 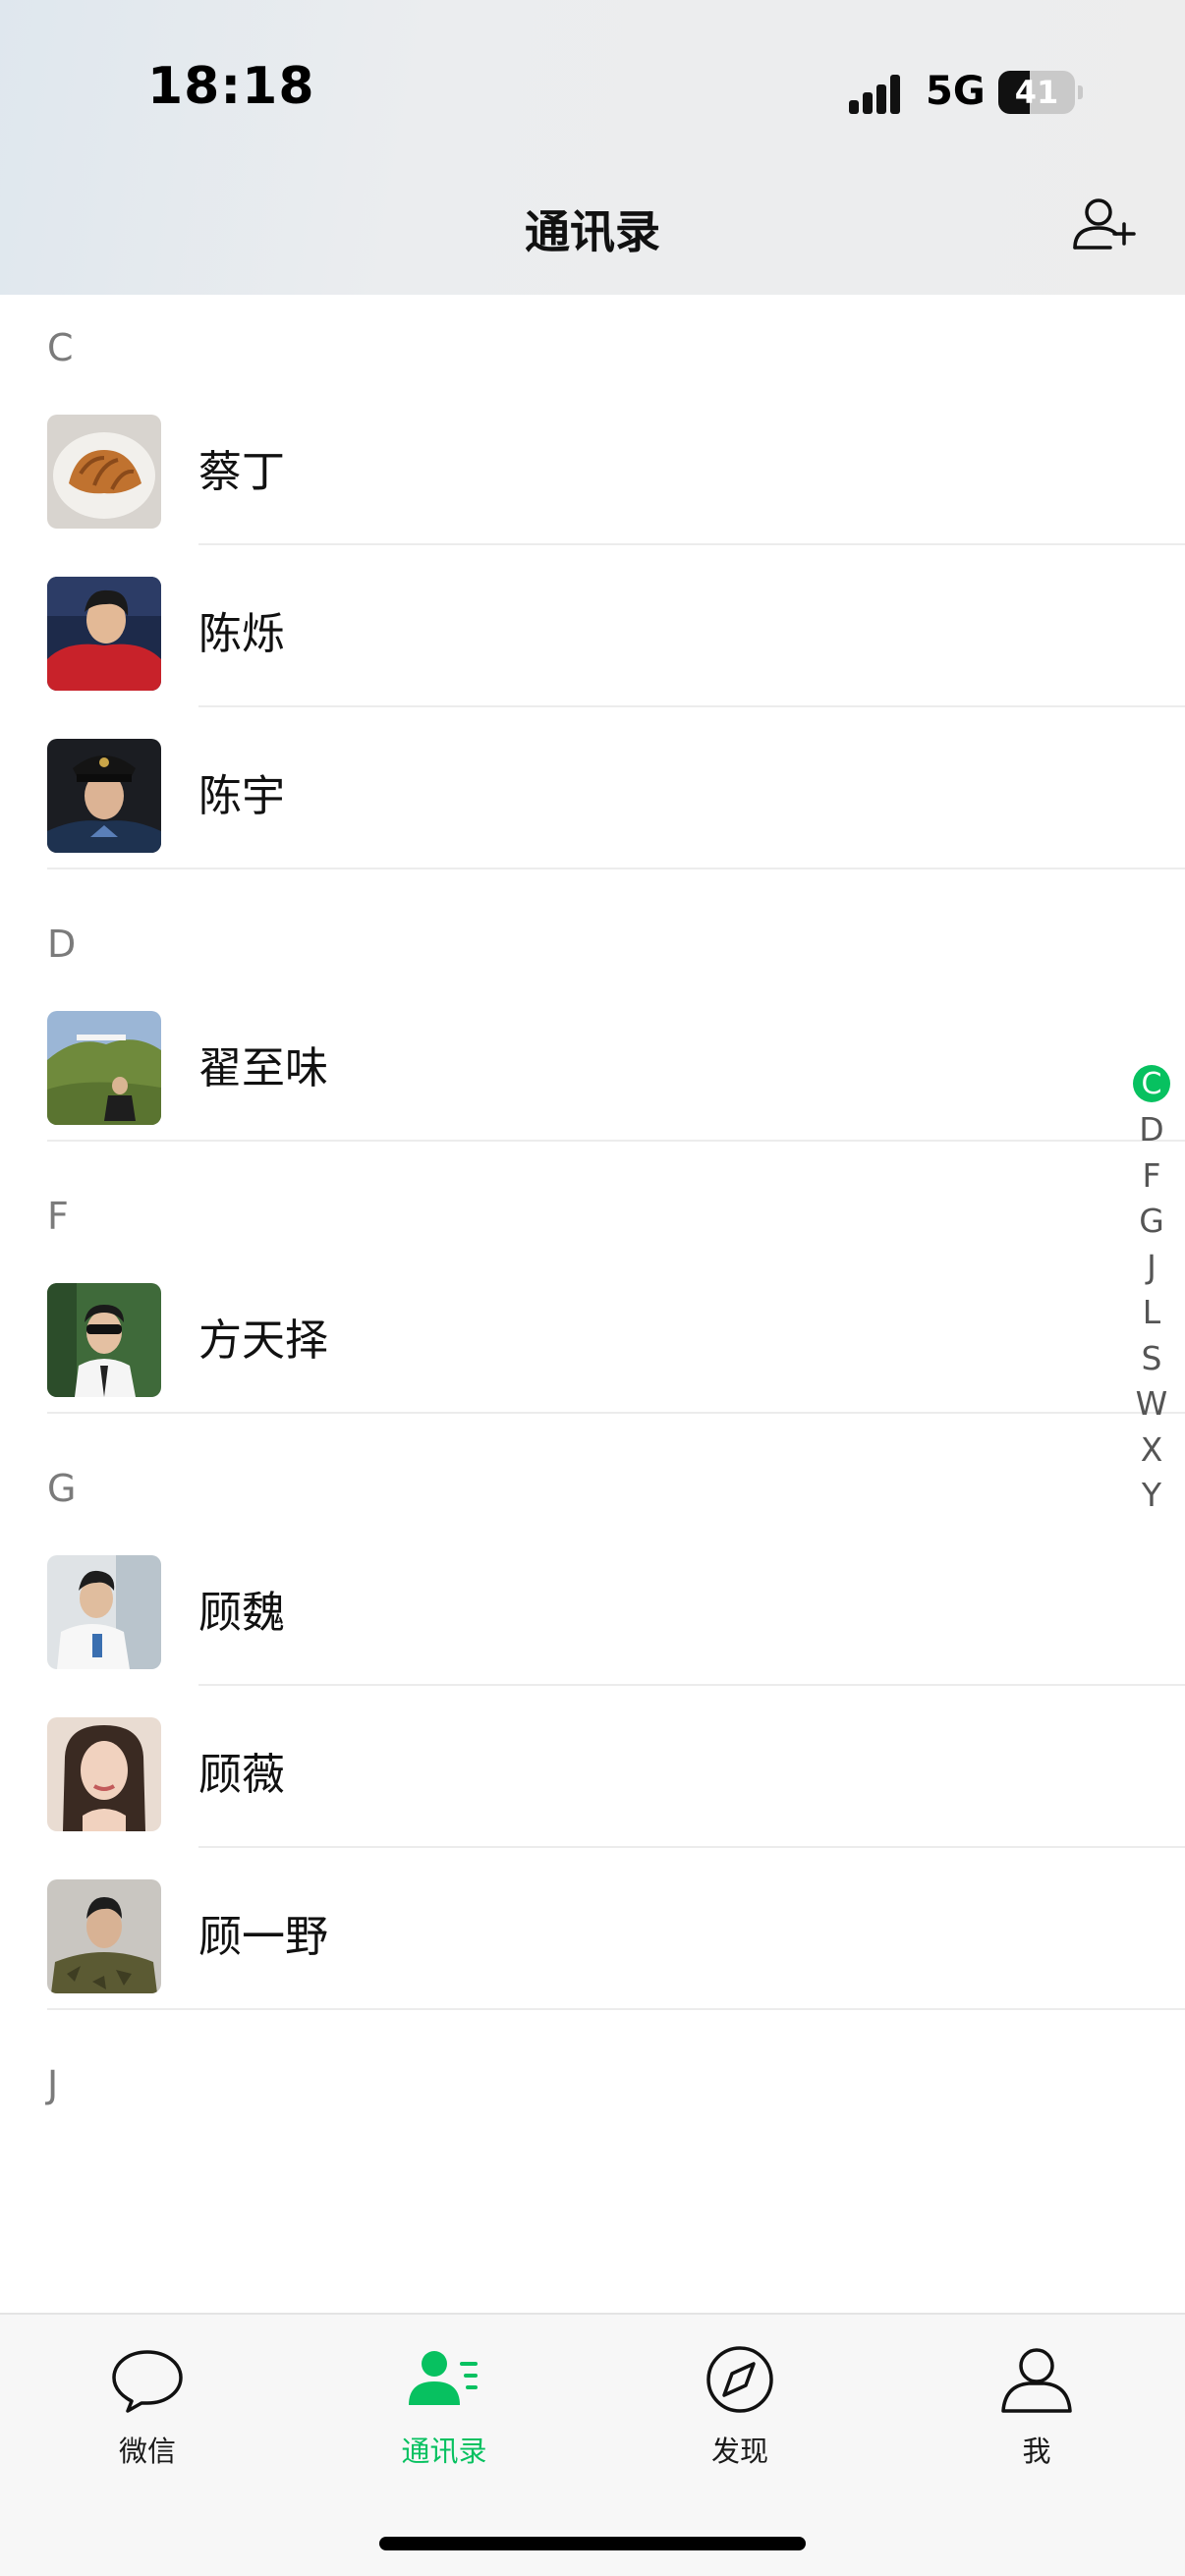 I want to click on tab-label: 微信, so click(x=147, y=2451).